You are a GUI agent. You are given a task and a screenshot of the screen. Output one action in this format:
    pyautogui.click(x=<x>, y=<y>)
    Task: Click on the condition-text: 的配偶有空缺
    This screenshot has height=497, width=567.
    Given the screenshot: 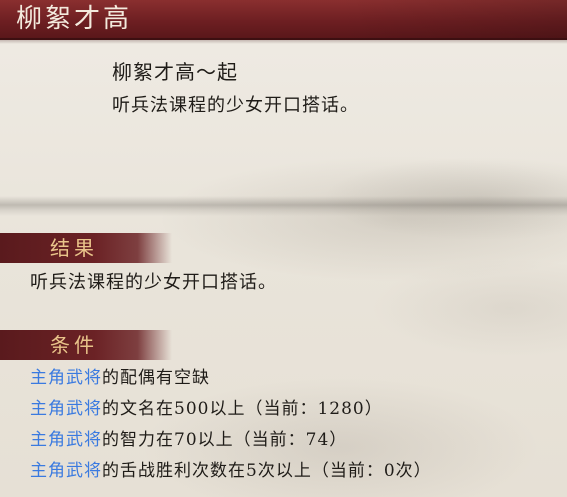 What is the action you would take?
    pyautogui.click(x=156, y=378)
    